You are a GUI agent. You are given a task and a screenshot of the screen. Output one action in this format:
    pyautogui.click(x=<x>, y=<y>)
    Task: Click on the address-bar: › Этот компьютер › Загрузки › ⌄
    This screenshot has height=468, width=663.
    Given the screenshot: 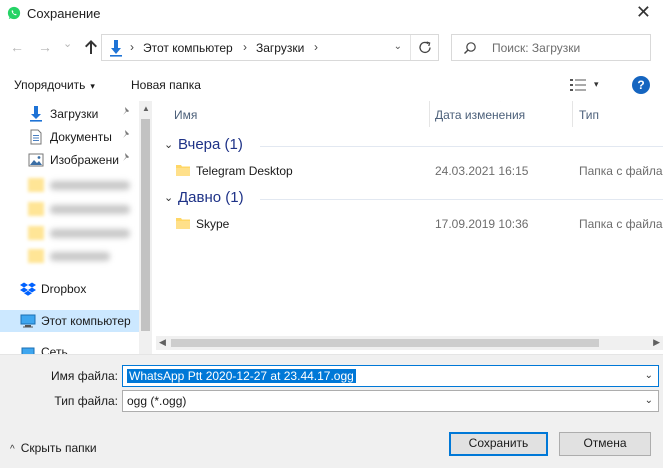 What is the action you would take?
    pyautogui.click(x=270, y=47)
    